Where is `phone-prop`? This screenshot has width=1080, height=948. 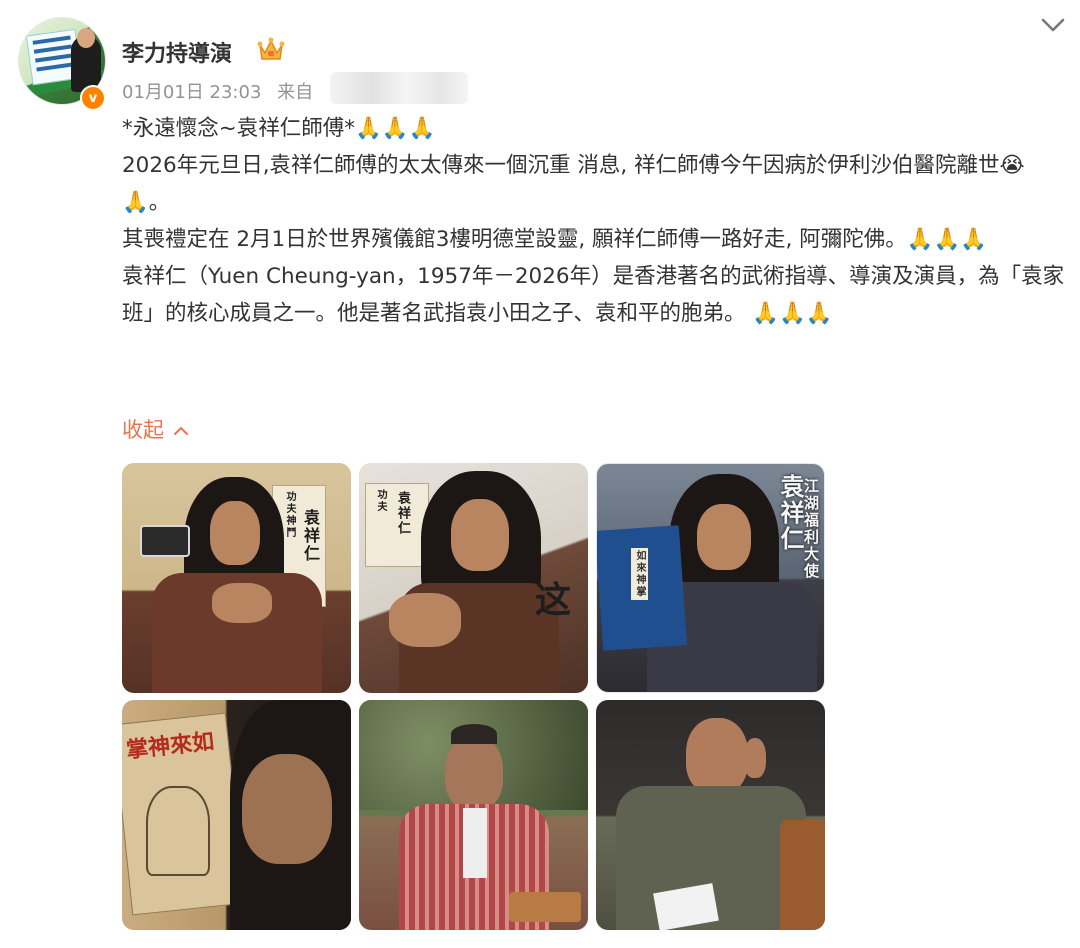
phone-prop is located at coordinates (165, 541).